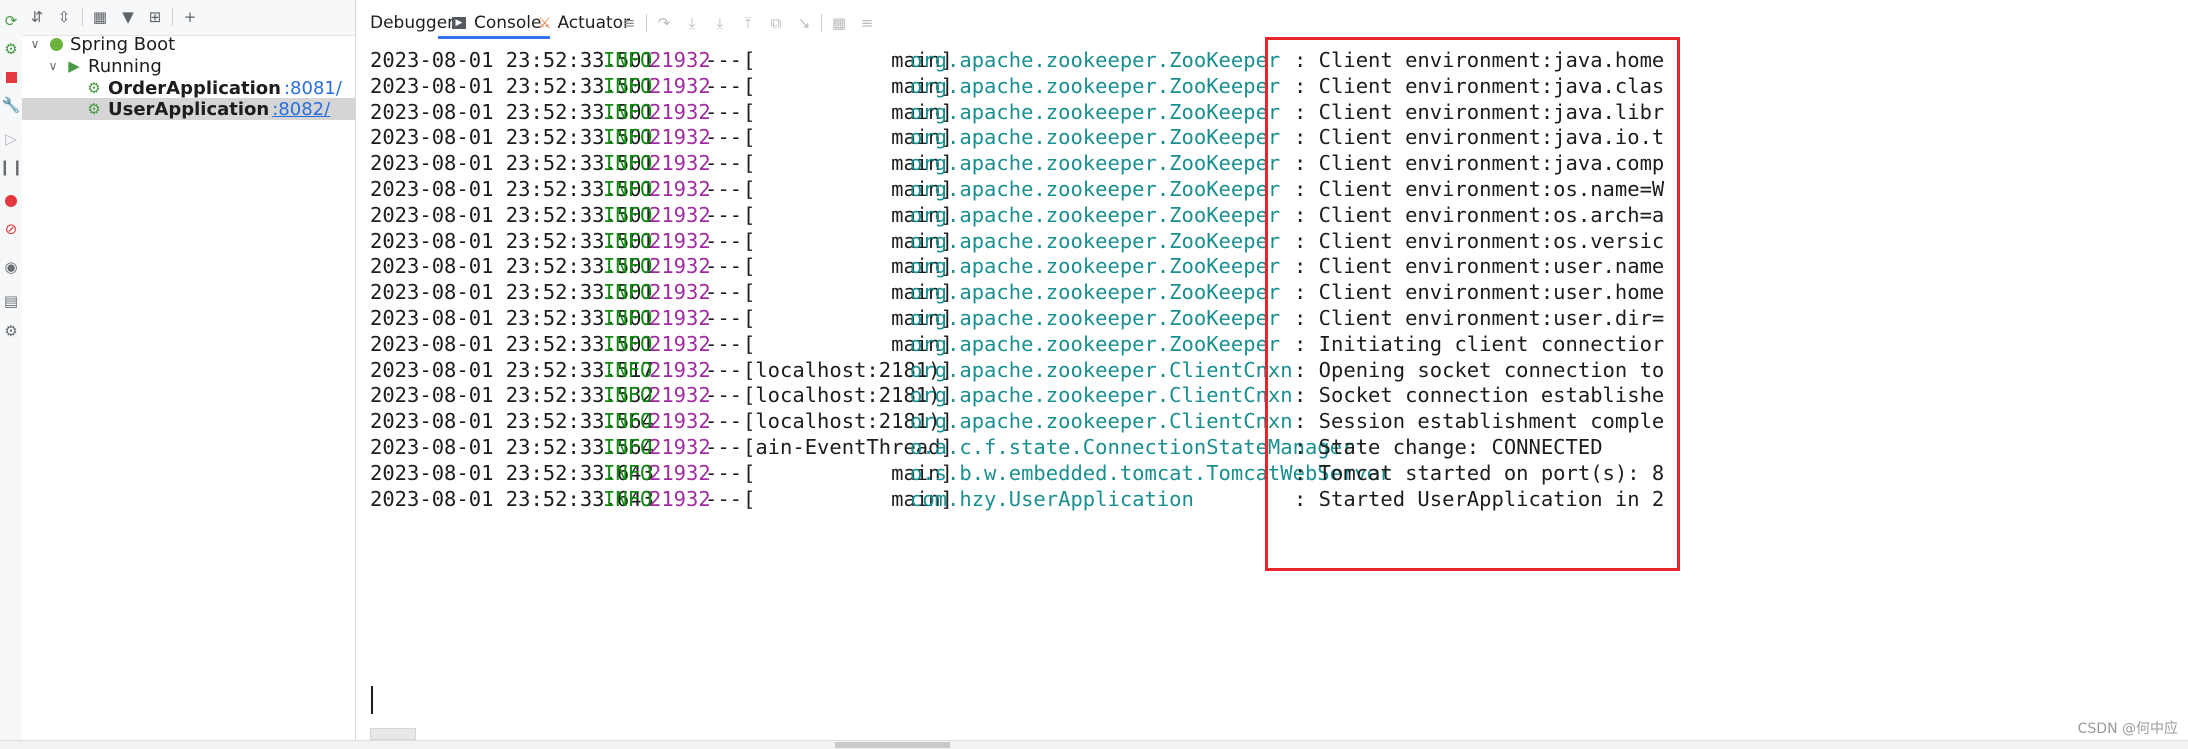 The image size is (2188, 749). Describe the element at coordinates (188, 44) in the screenshot. I see `tree-node-spring-boot: ∨ Spring Boot` at that location.